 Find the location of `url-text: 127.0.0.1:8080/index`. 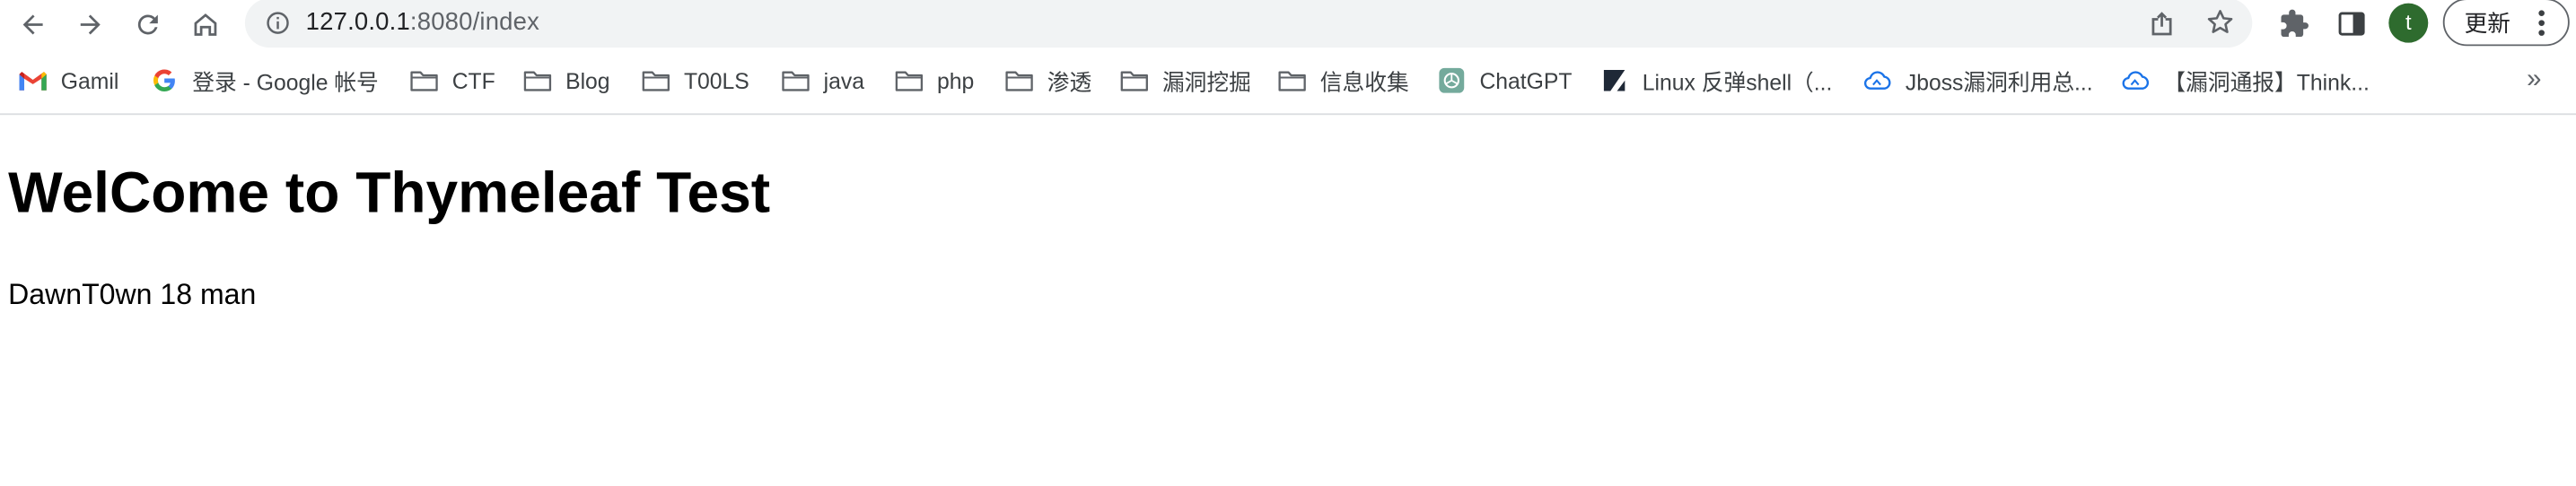

url-text: 127.0.0.1:8080/index is located at coordinates (422, 23).